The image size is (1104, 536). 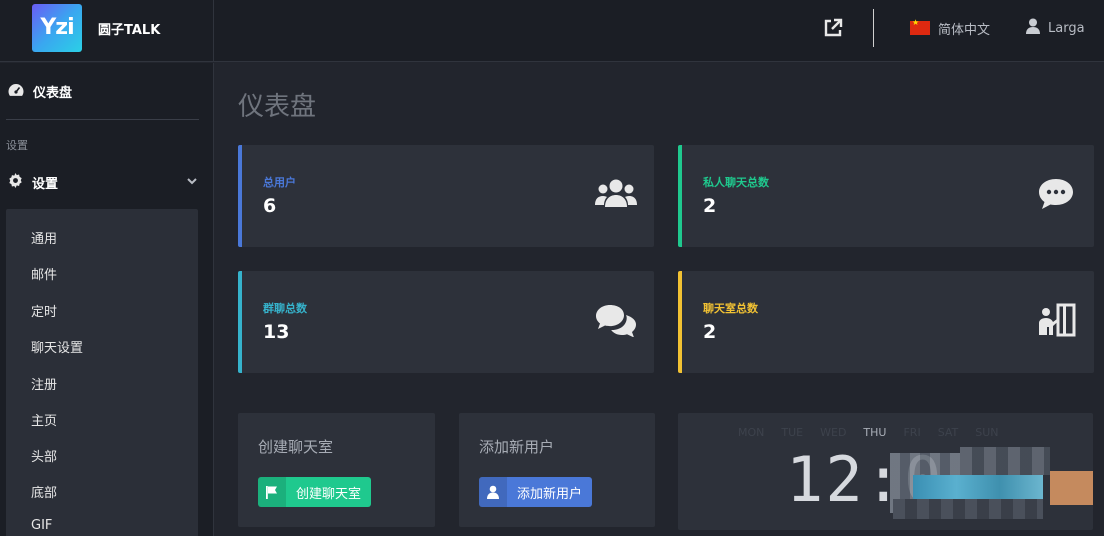 What do you see at coordinates (57, 346) in the screenshot?
I see `sidebar-item-chat-settings: 聊天设置` at bounding box center [57, 346].